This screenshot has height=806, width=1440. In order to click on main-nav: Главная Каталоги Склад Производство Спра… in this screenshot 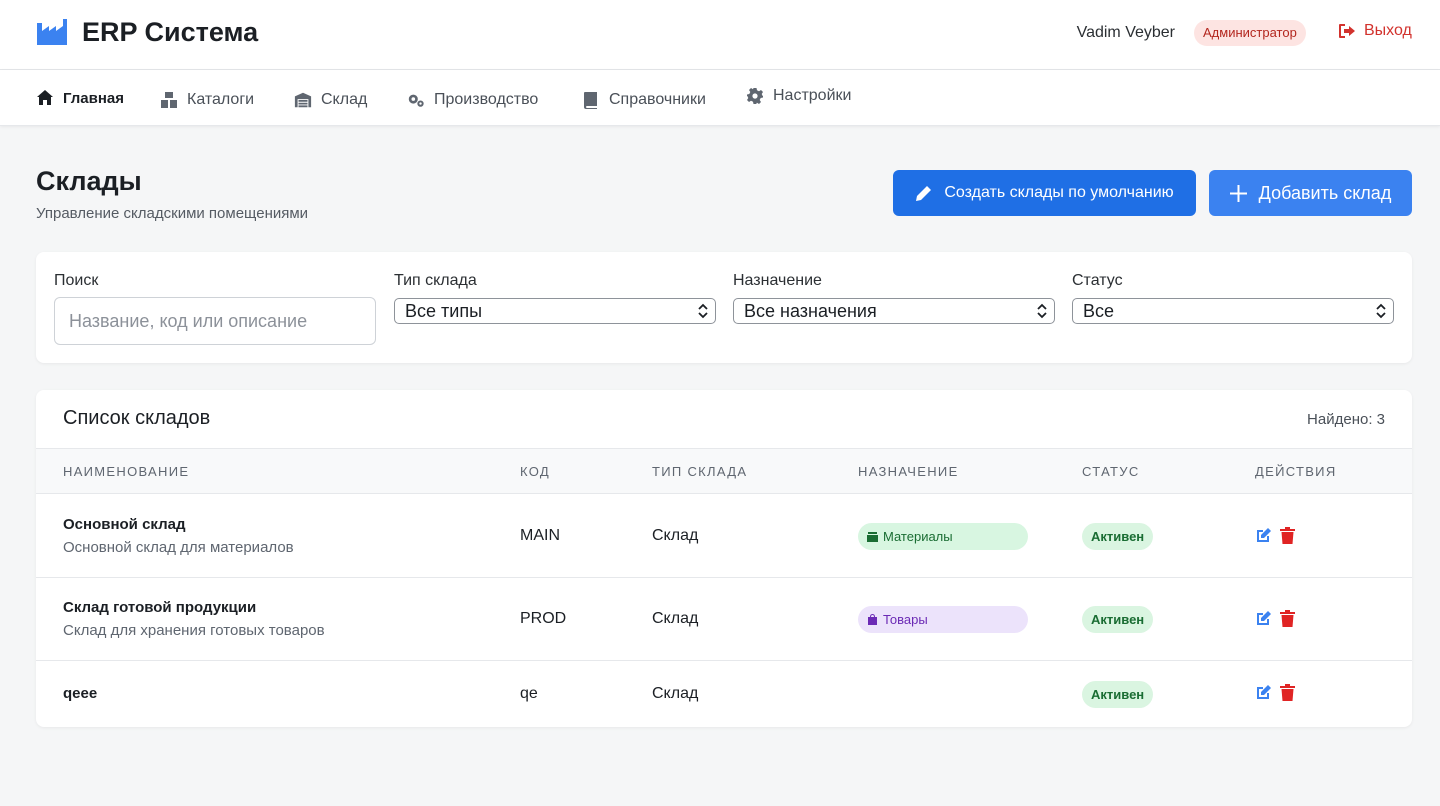, I will do `click(720, 98)`.